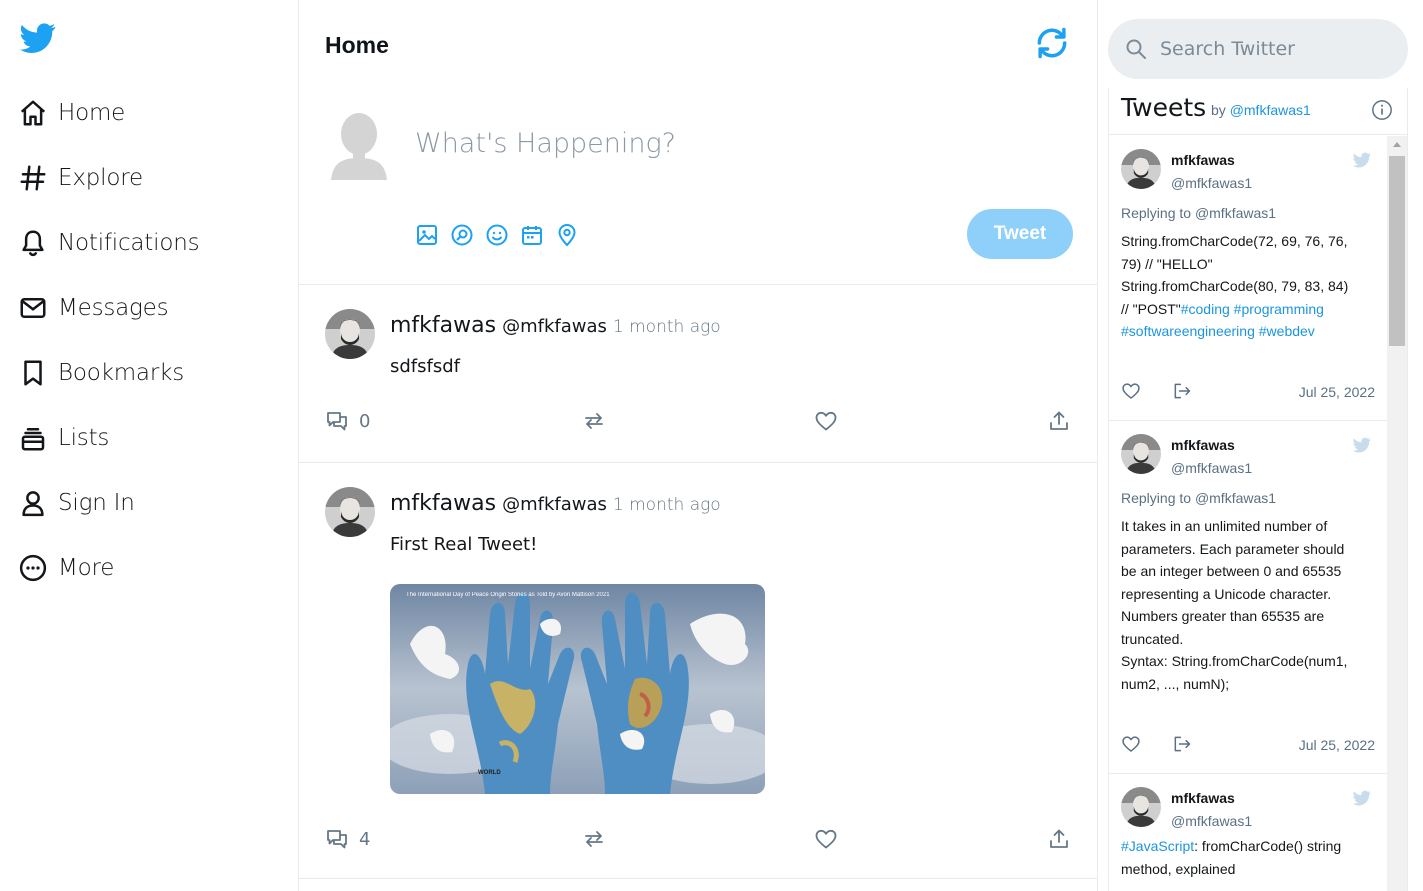 This screenshot has height=891, width=1423. What do you see at coordinates (666, 327) in the screenshot?
I see `post-timestamp: 1 month ago` at bounding box center [666, 327].